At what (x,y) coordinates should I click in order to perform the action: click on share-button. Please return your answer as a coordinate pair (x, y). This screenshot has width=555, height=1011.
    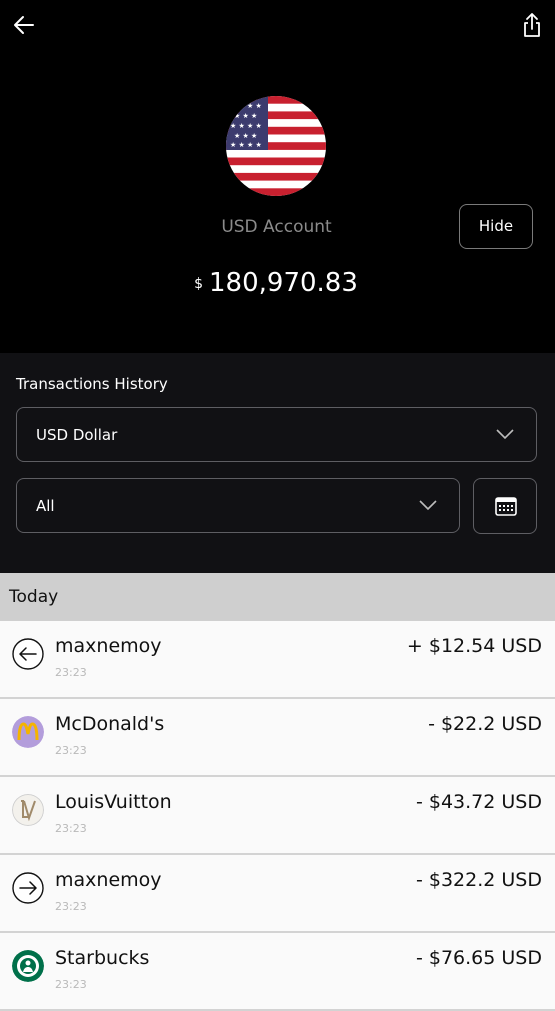
    Looking at the image, I should click on (532, 25).